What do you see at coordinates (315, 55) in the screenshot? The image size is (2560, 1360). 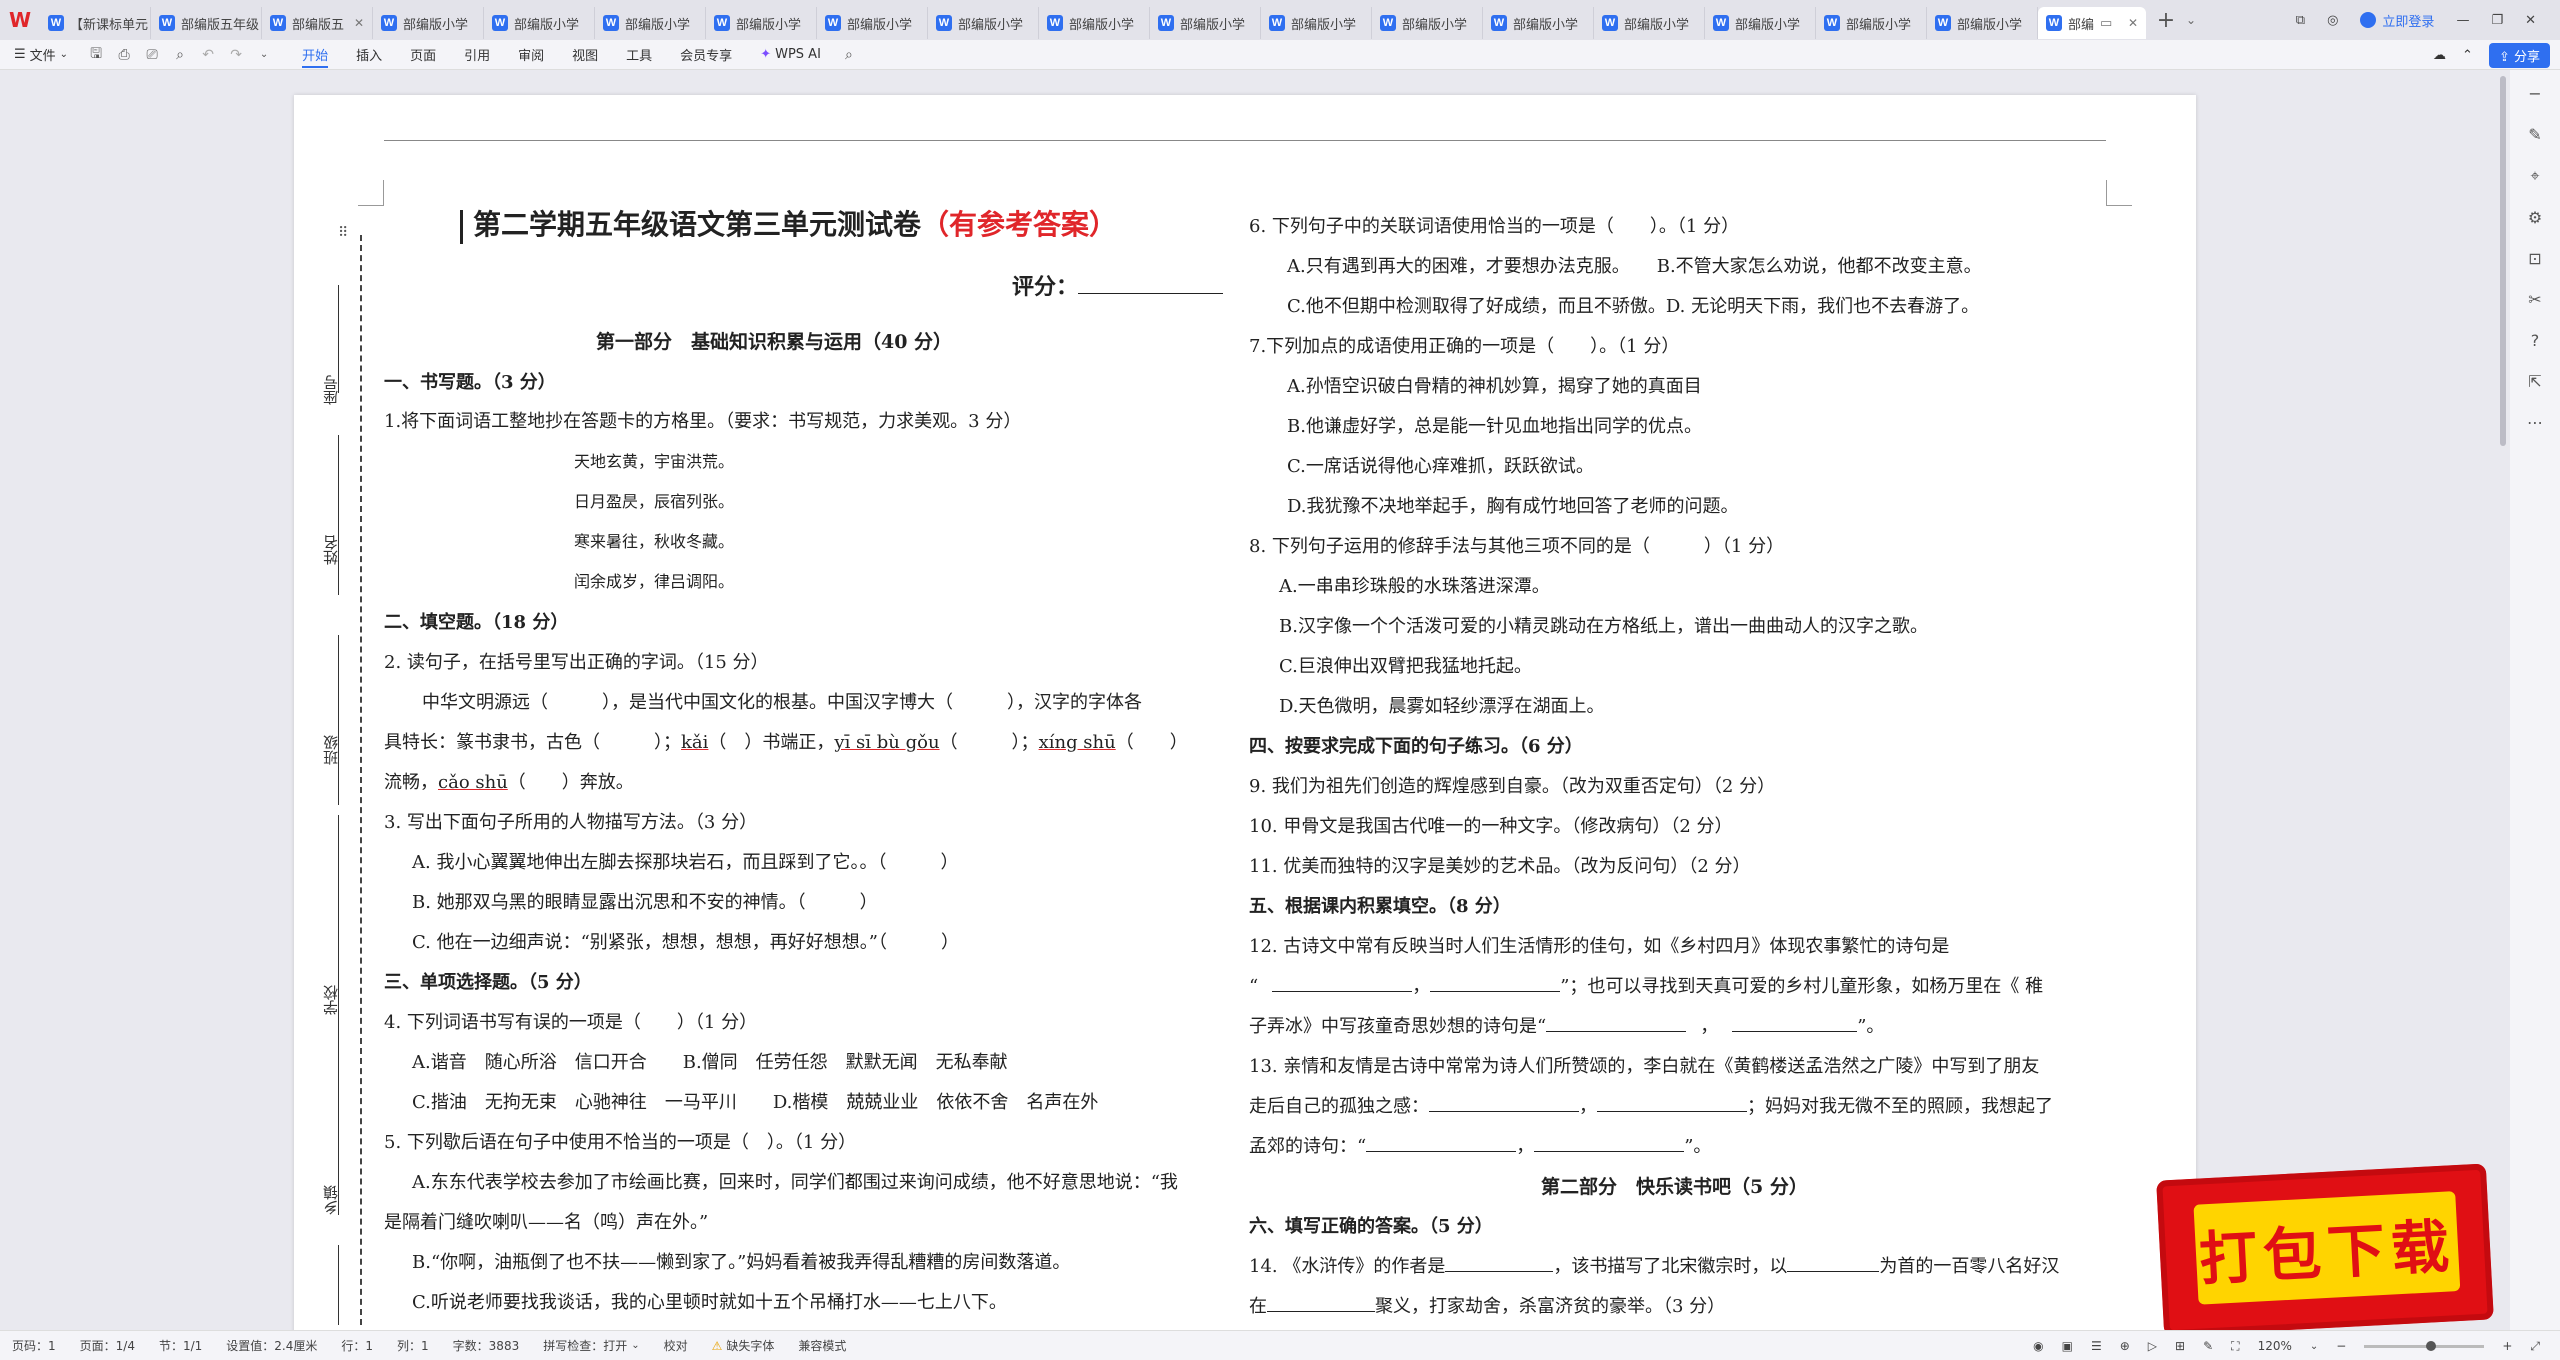 I see `menu-tab: 开始` at bounding box center [315, 55].